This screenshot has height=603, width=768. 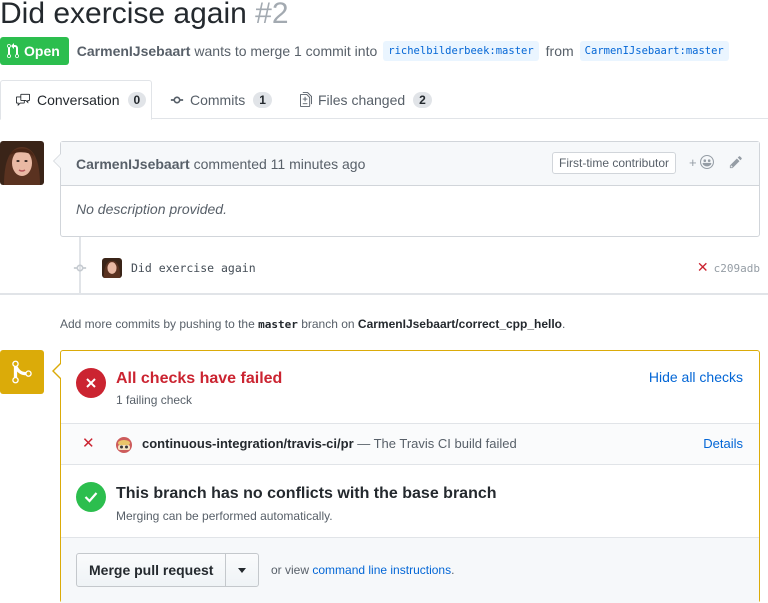 I want to click on conflicts-subtitle: Merging can be performed automatically., so click(x=224, y=516).